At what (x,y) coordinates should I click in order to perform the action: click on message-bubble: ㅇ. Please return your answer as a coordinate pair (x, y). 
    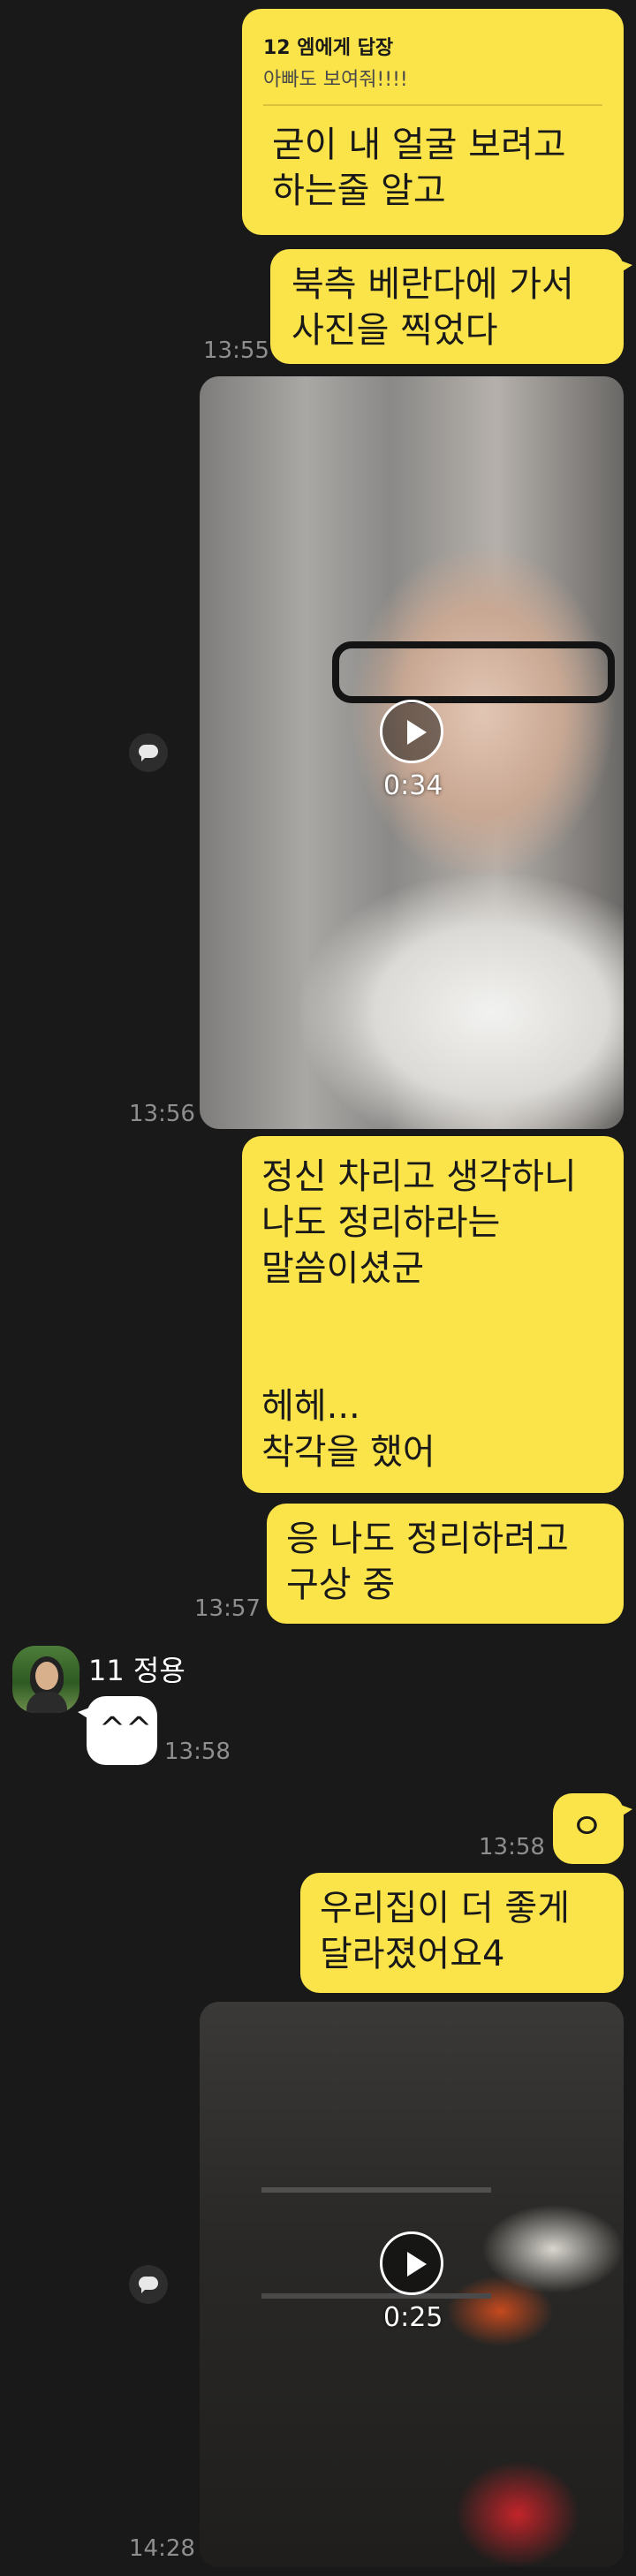
    Looking at the image, I should click on (592, 1828).